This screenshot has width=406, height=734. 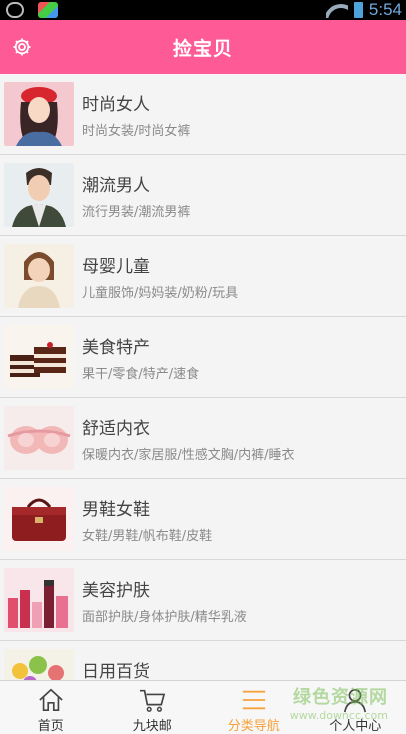 What do you see at coordinates (337, 10) in the screenshot?
I see `wifi-icon` at bounding box center [337, 10].